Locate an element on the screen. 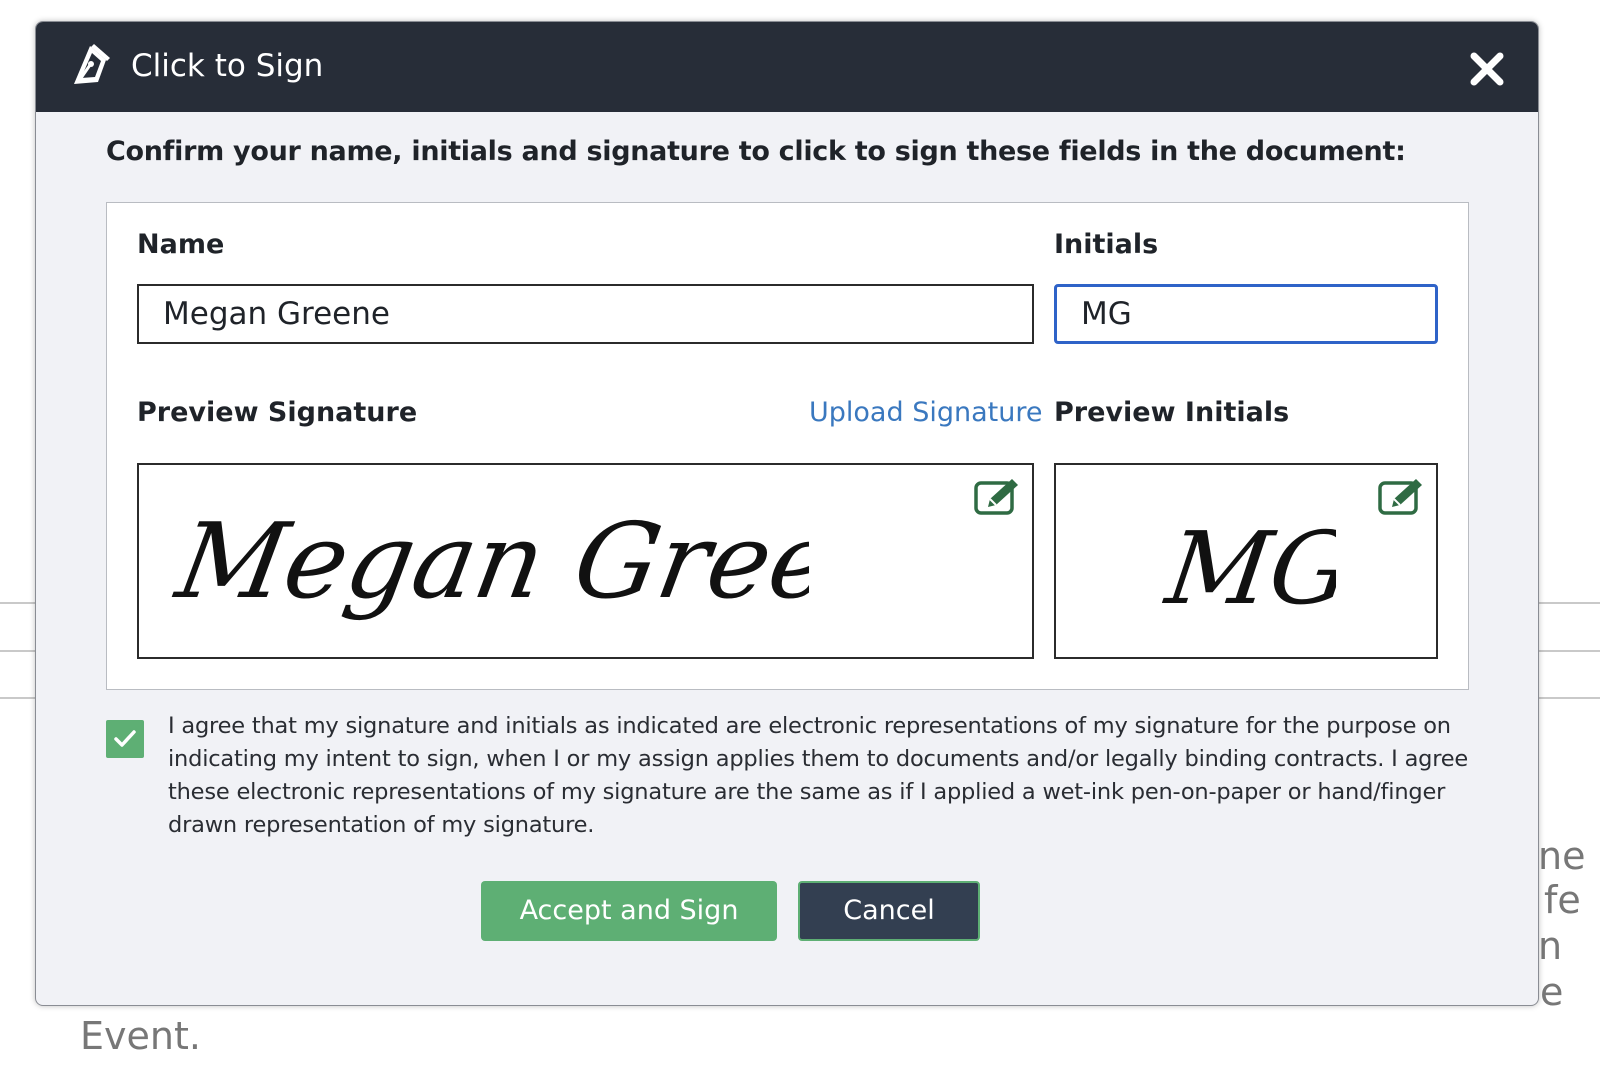 The width and height of the screenshot is (1600, 1071). signature-preview: Megan Greene is located at coordinates (489, 561).